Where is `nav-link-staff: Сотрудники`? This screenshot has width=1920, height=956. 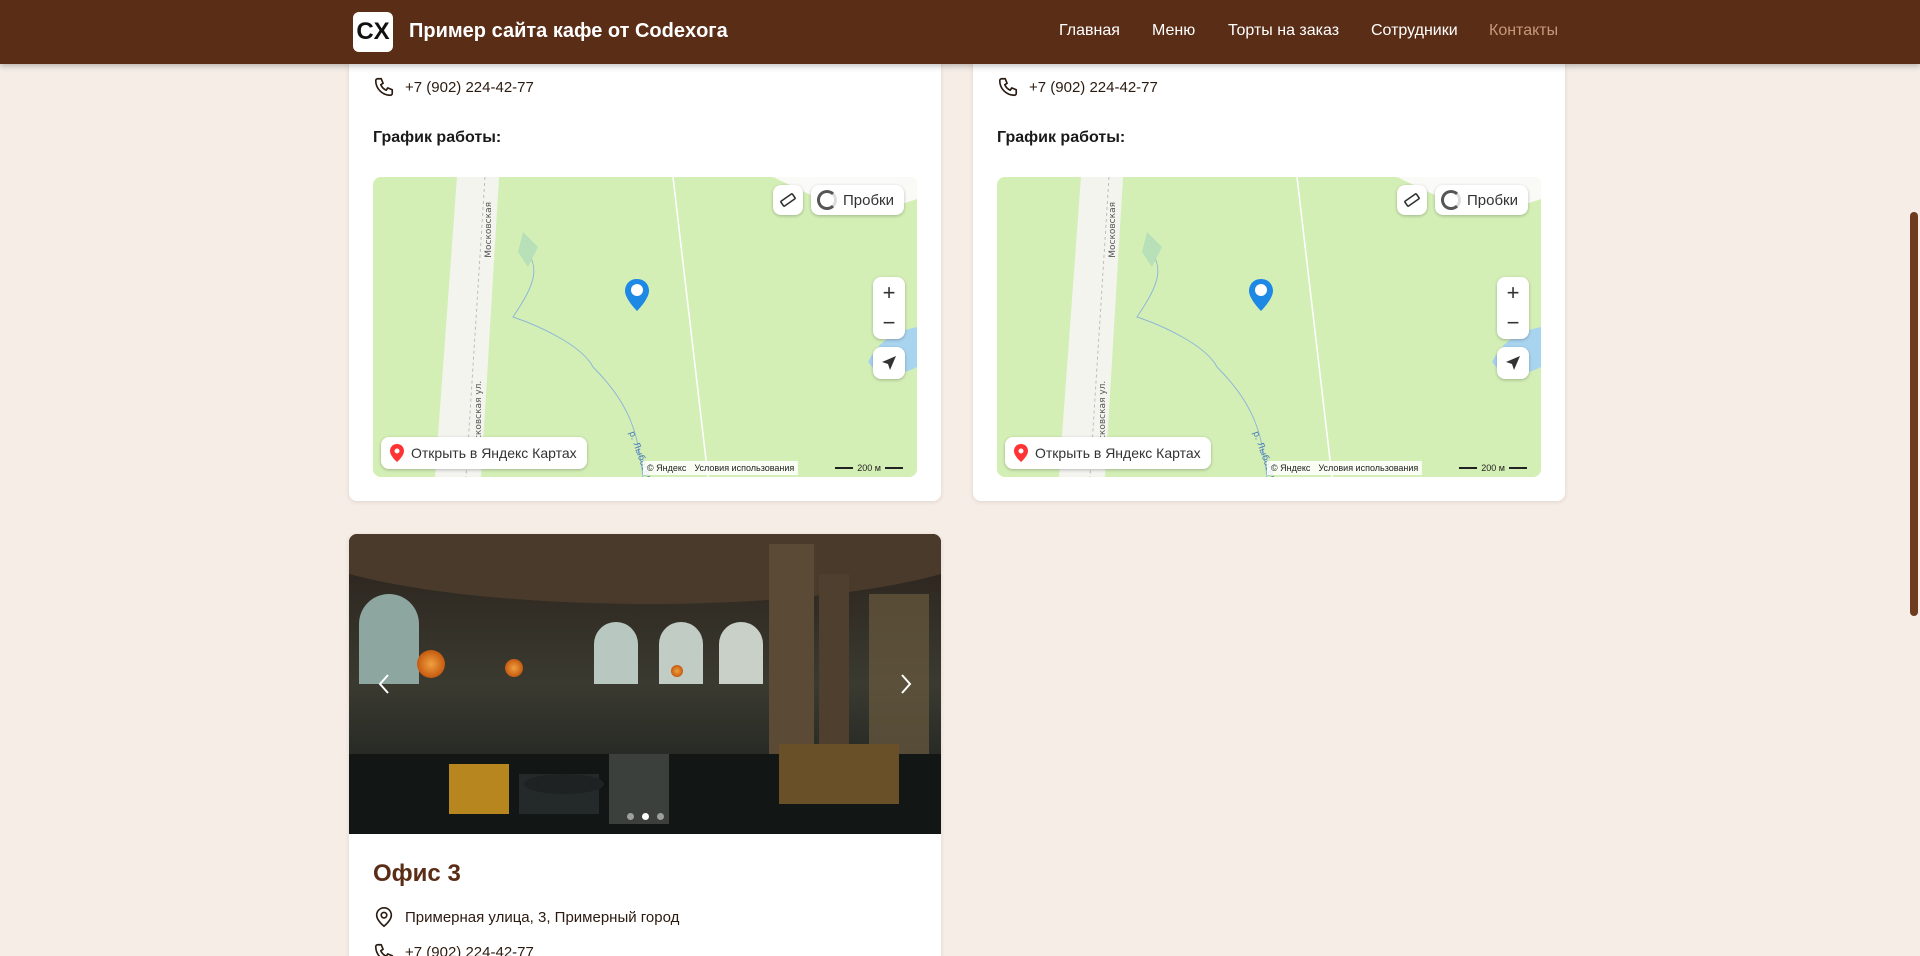
nav-link-staff: Сотрудники is located at coordinates (1414, 31).